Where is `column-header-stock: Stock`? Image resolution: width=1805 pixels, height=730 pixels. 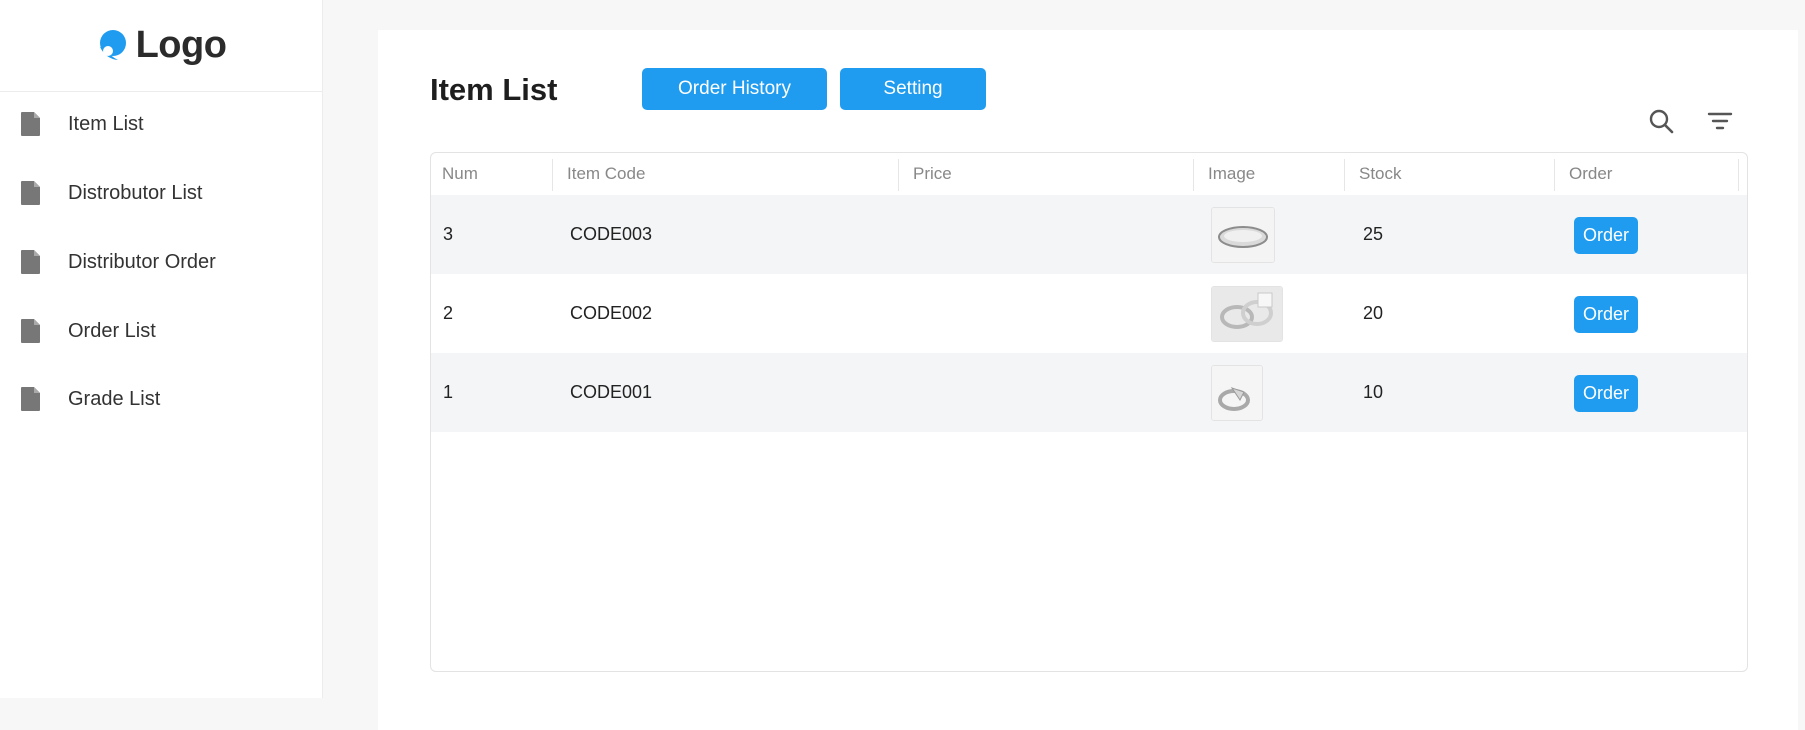
column-header-stock: Stock is located at coordinates (1380, 173).